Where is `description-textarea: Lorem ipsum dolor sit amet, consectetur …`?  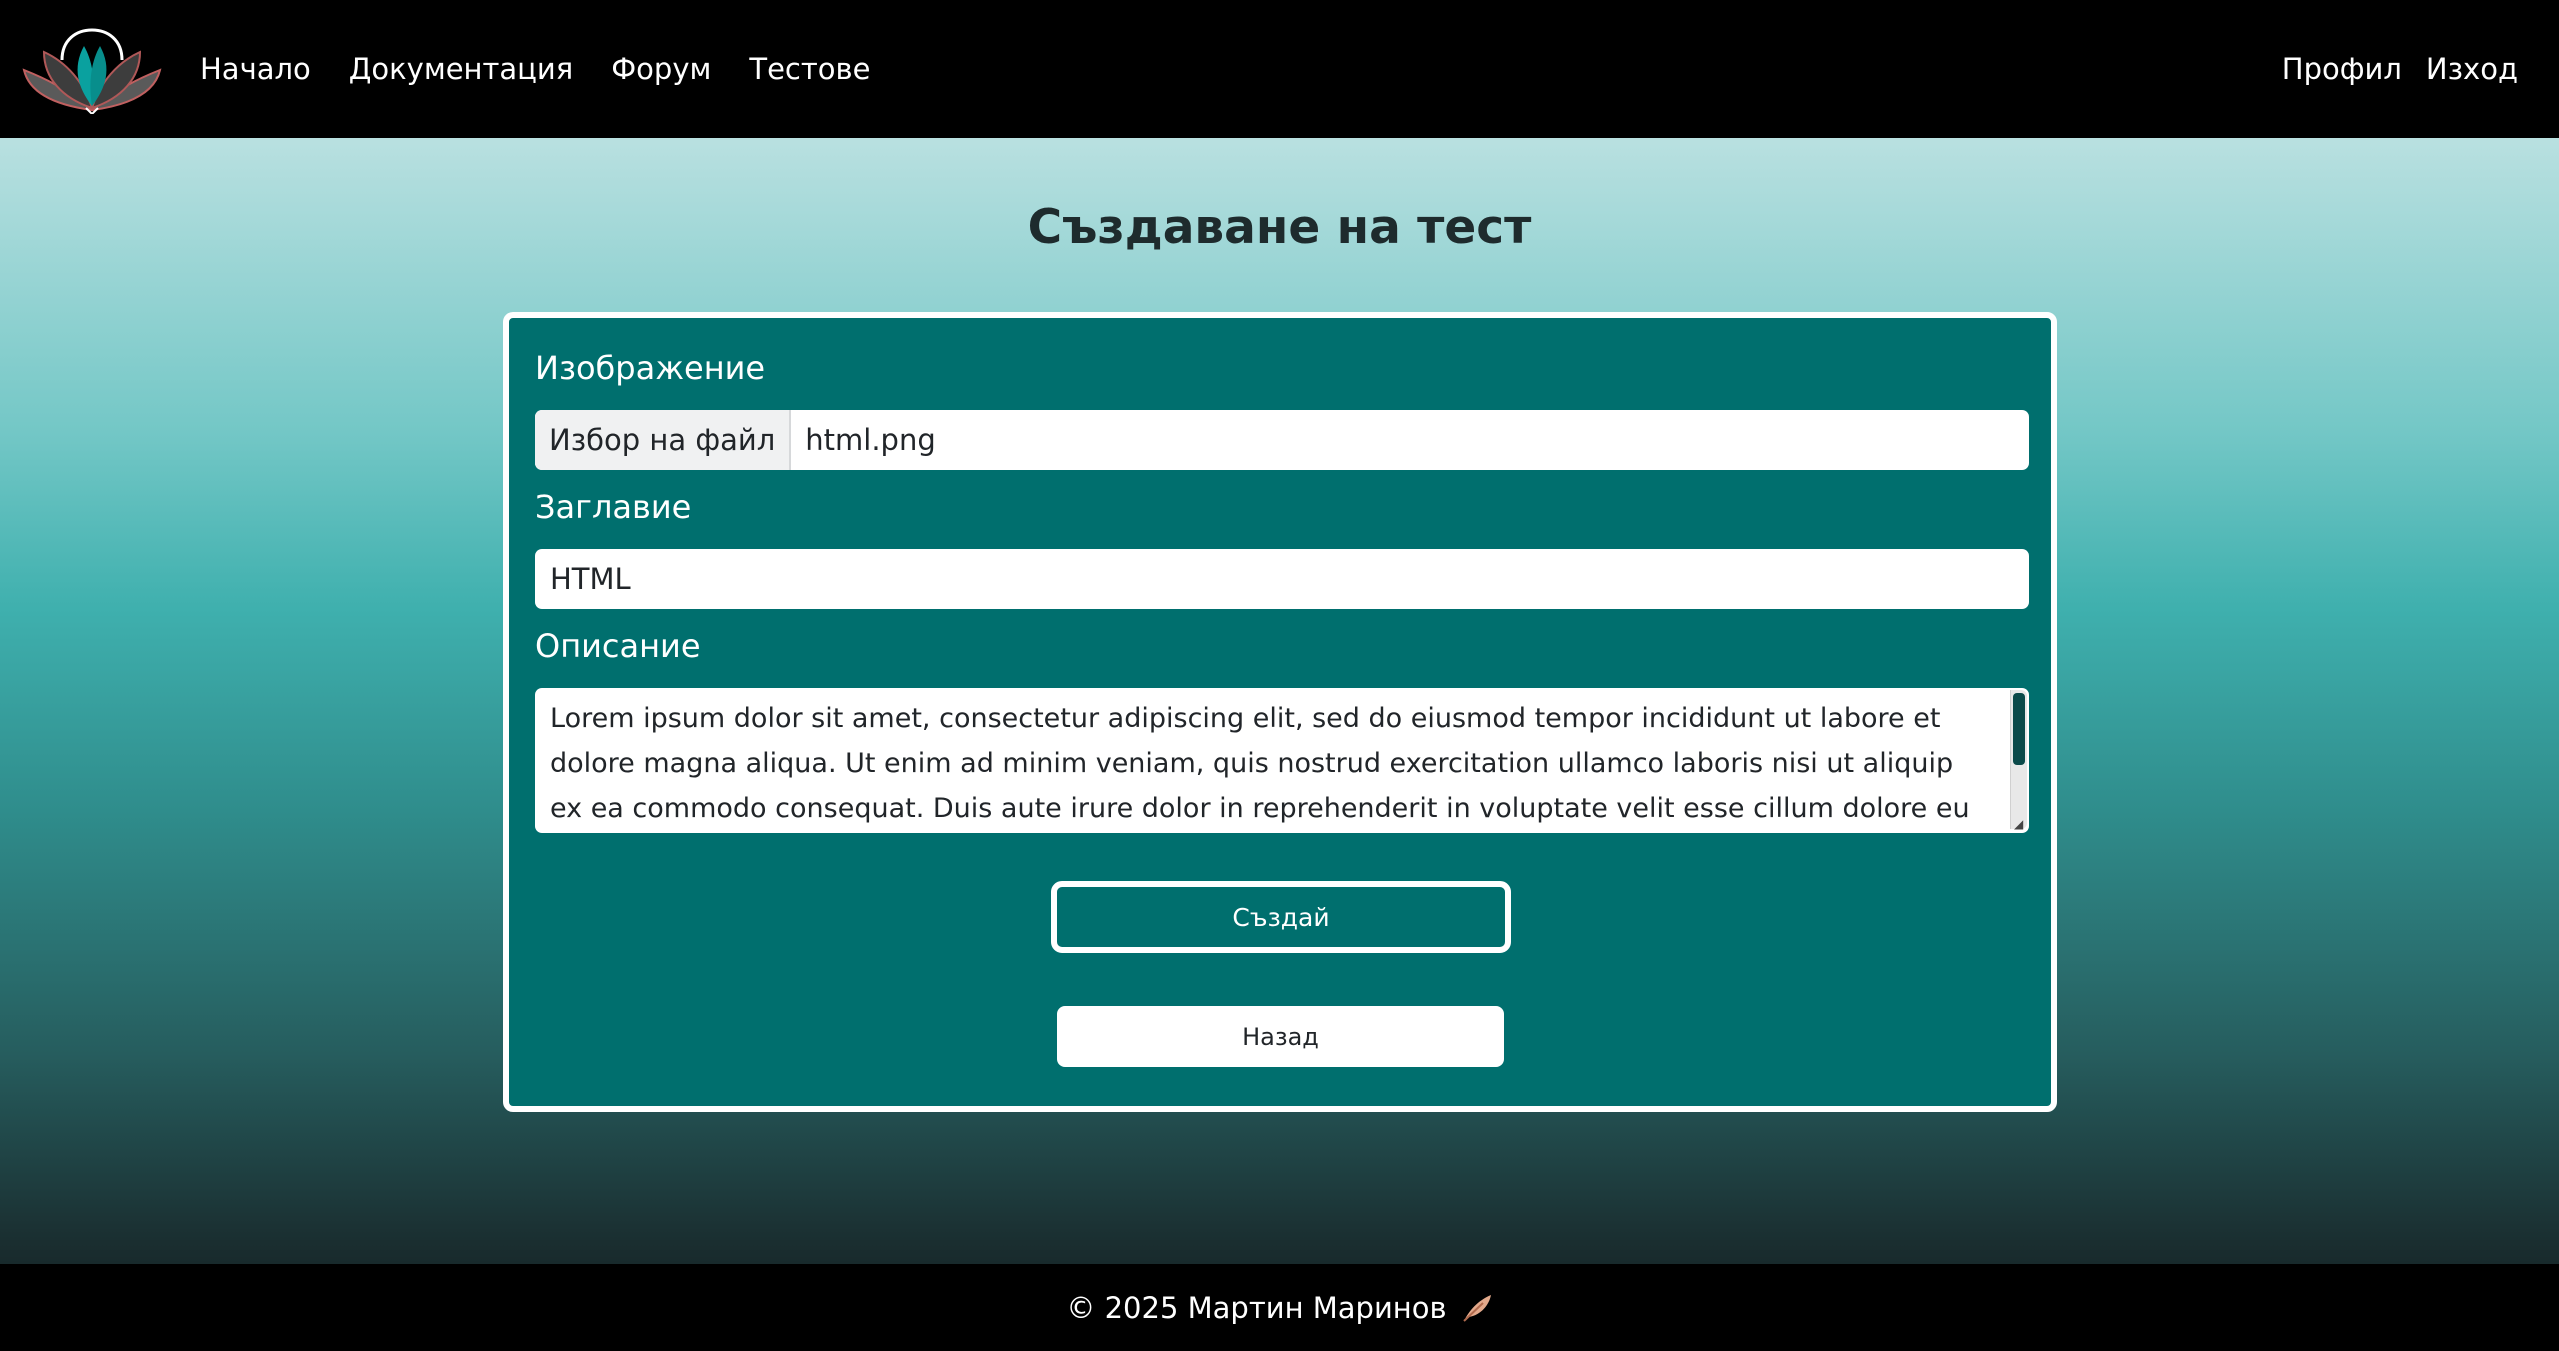
description-textarea: Lorem ipsum dolor sit amet, consectetur … is located at coordinates (1282, 760).